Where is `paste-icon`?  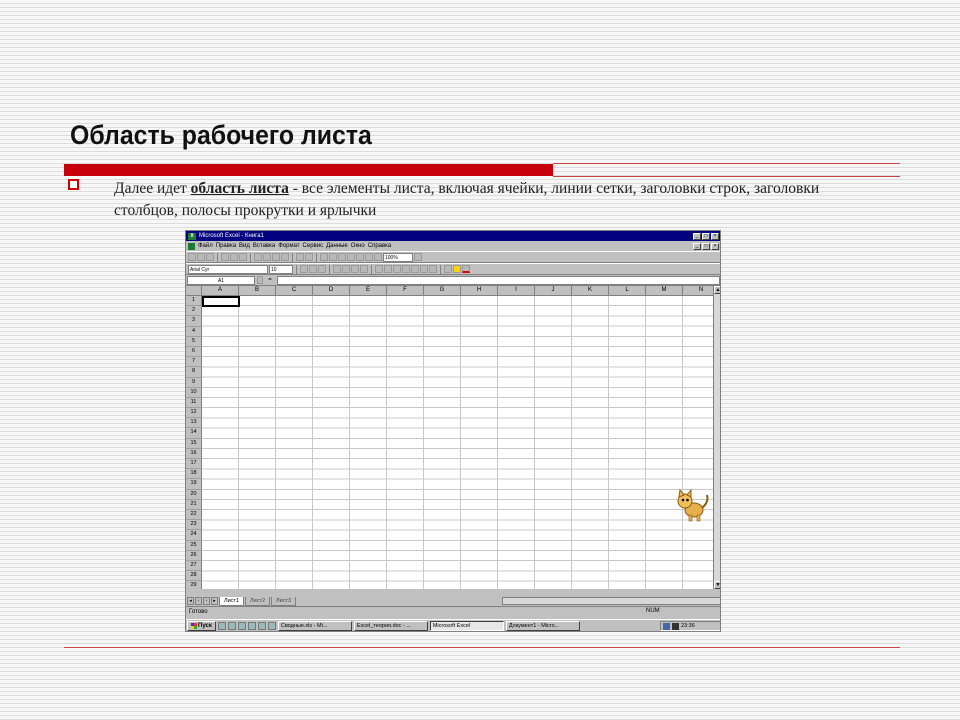 paste-icon is located at coordinates (276, 257).